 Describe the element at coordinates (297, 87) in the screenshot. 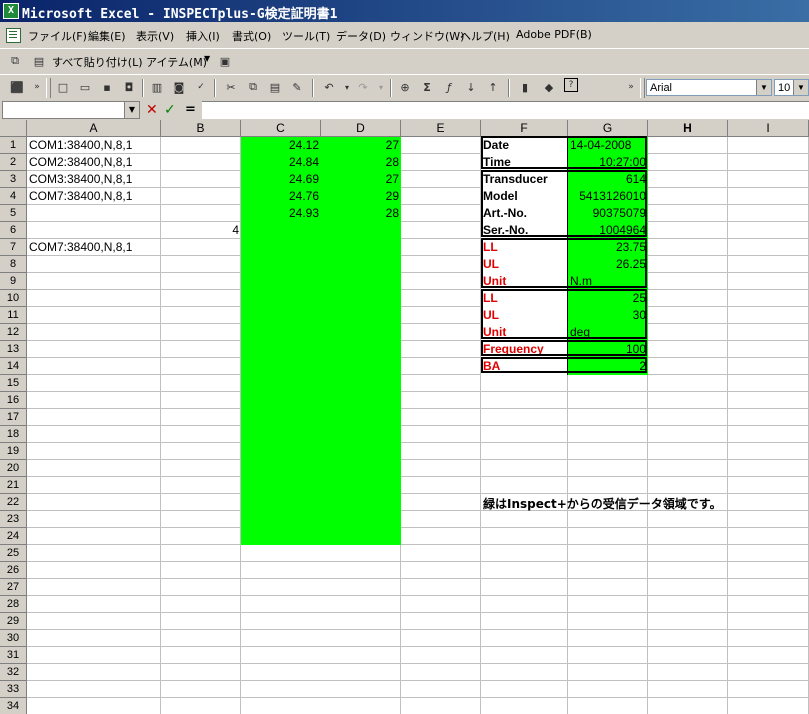

I see `format-painter-icon: ✎` at that location.